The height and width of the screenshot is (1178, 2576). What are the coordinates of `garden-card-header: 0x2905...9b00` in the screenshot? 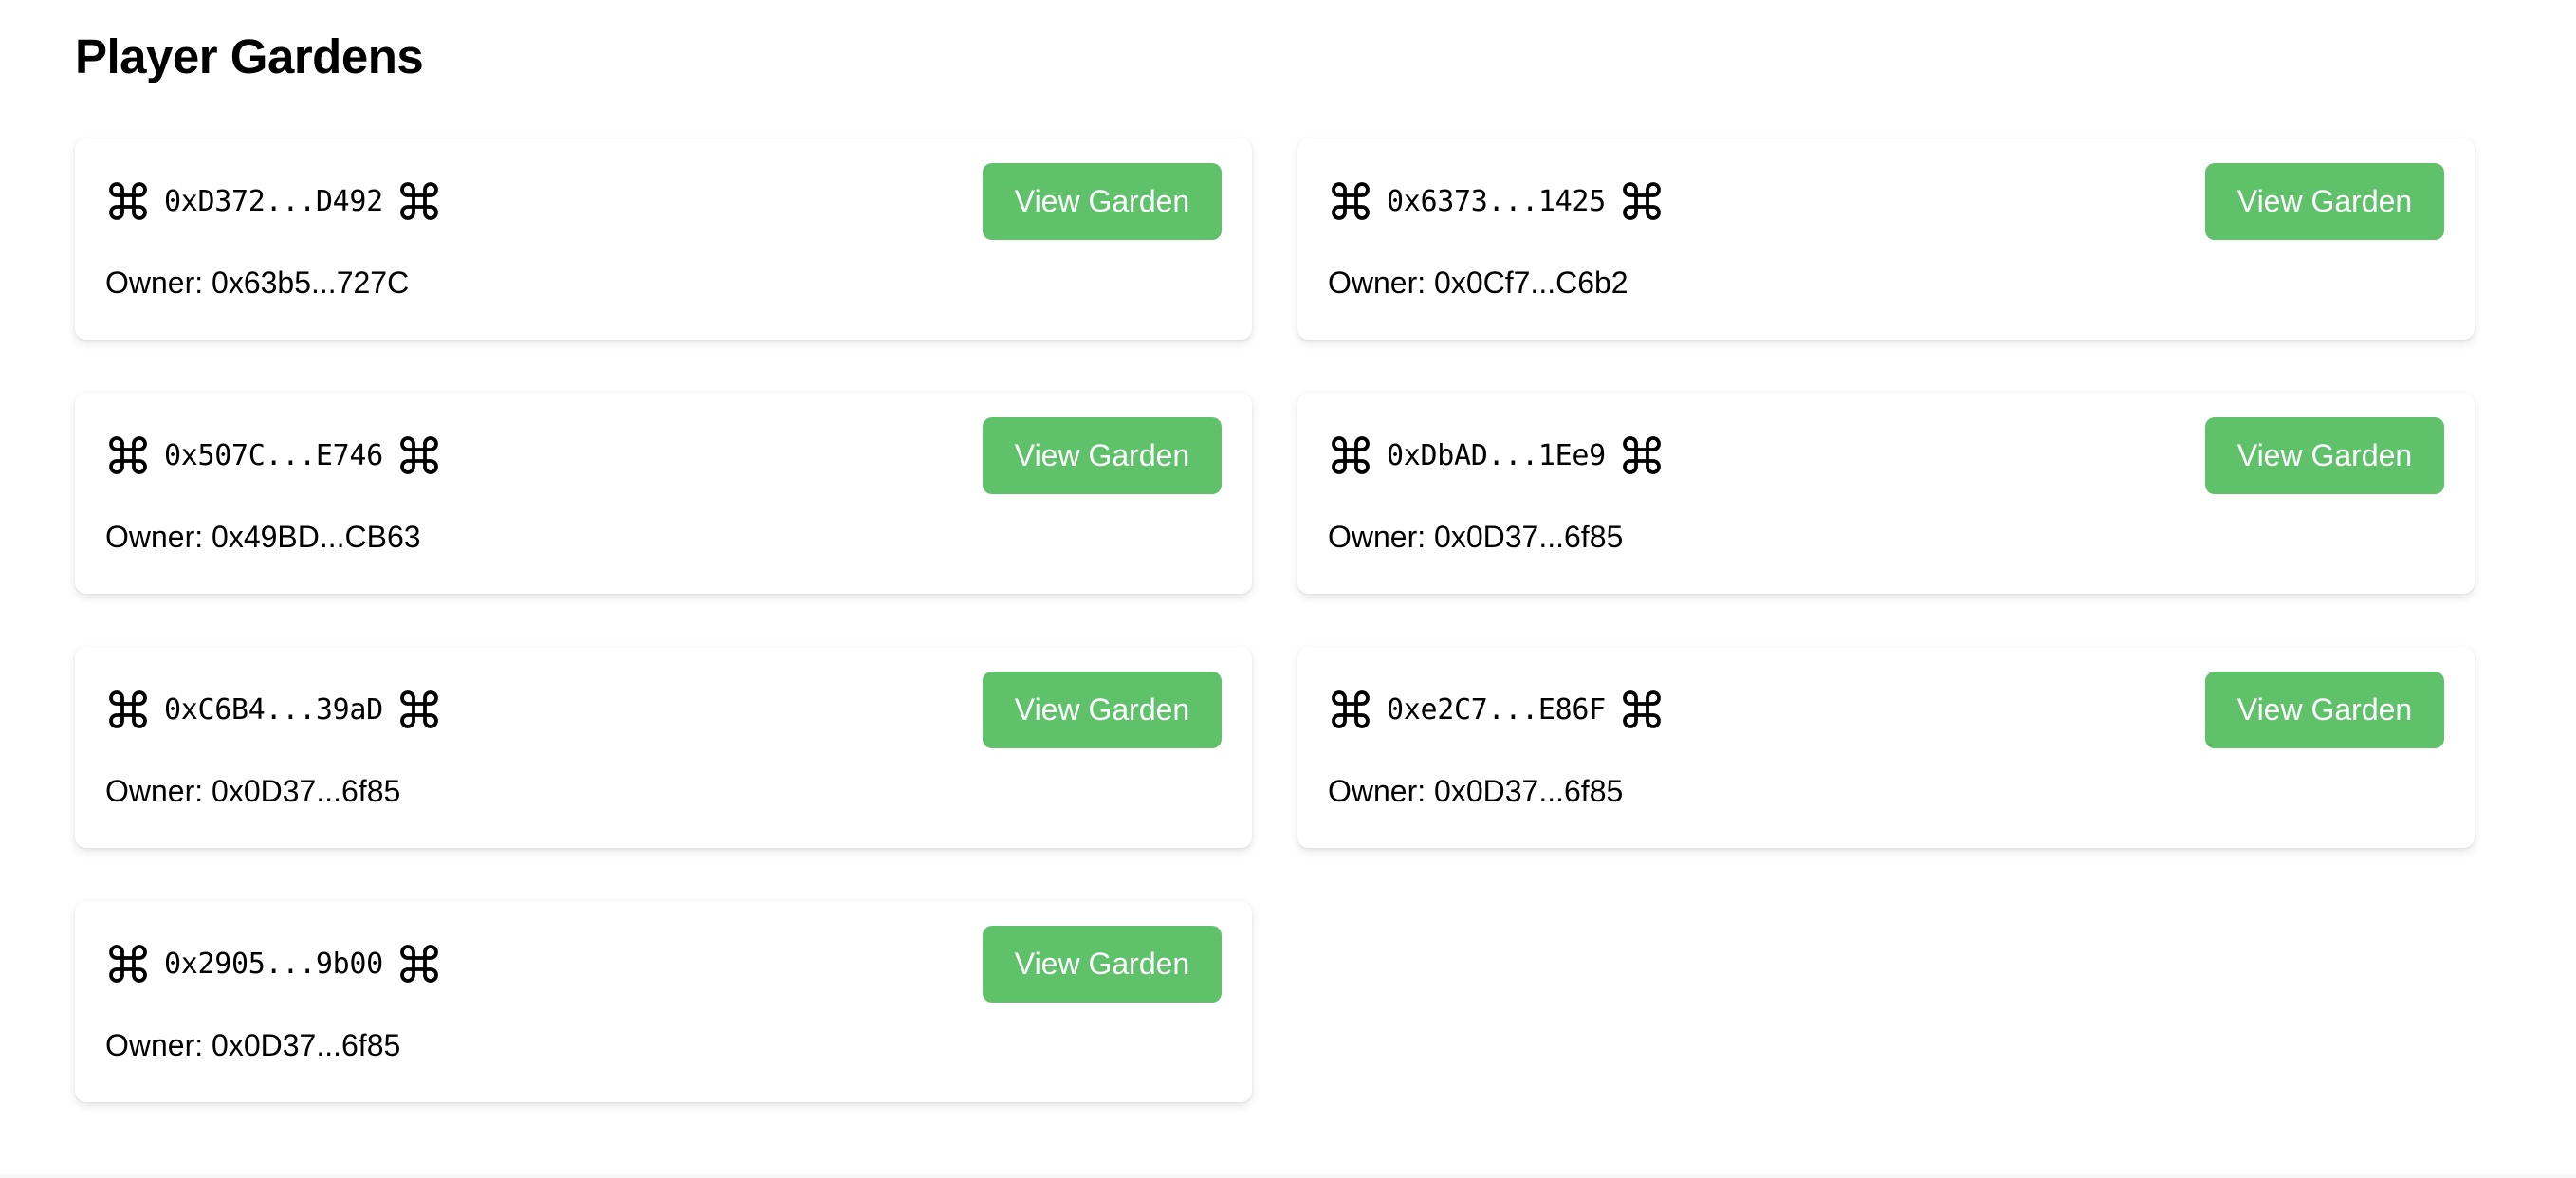 It's located at (273, 964).